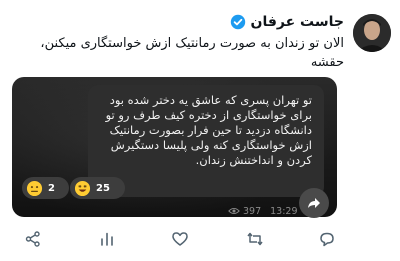  I want to click on message-time: 13:29, so click(284, 211).